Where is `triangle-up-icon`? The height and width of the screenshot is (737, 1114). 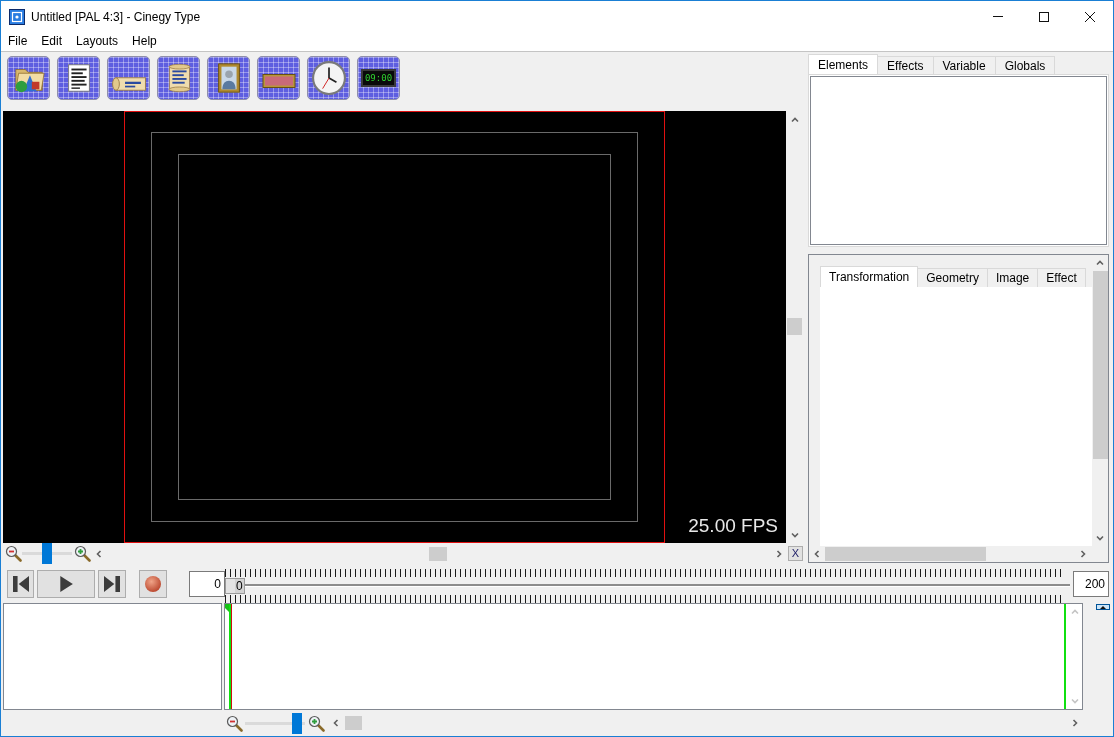
triangle-up-icon is located at coordinates (1103, 607).